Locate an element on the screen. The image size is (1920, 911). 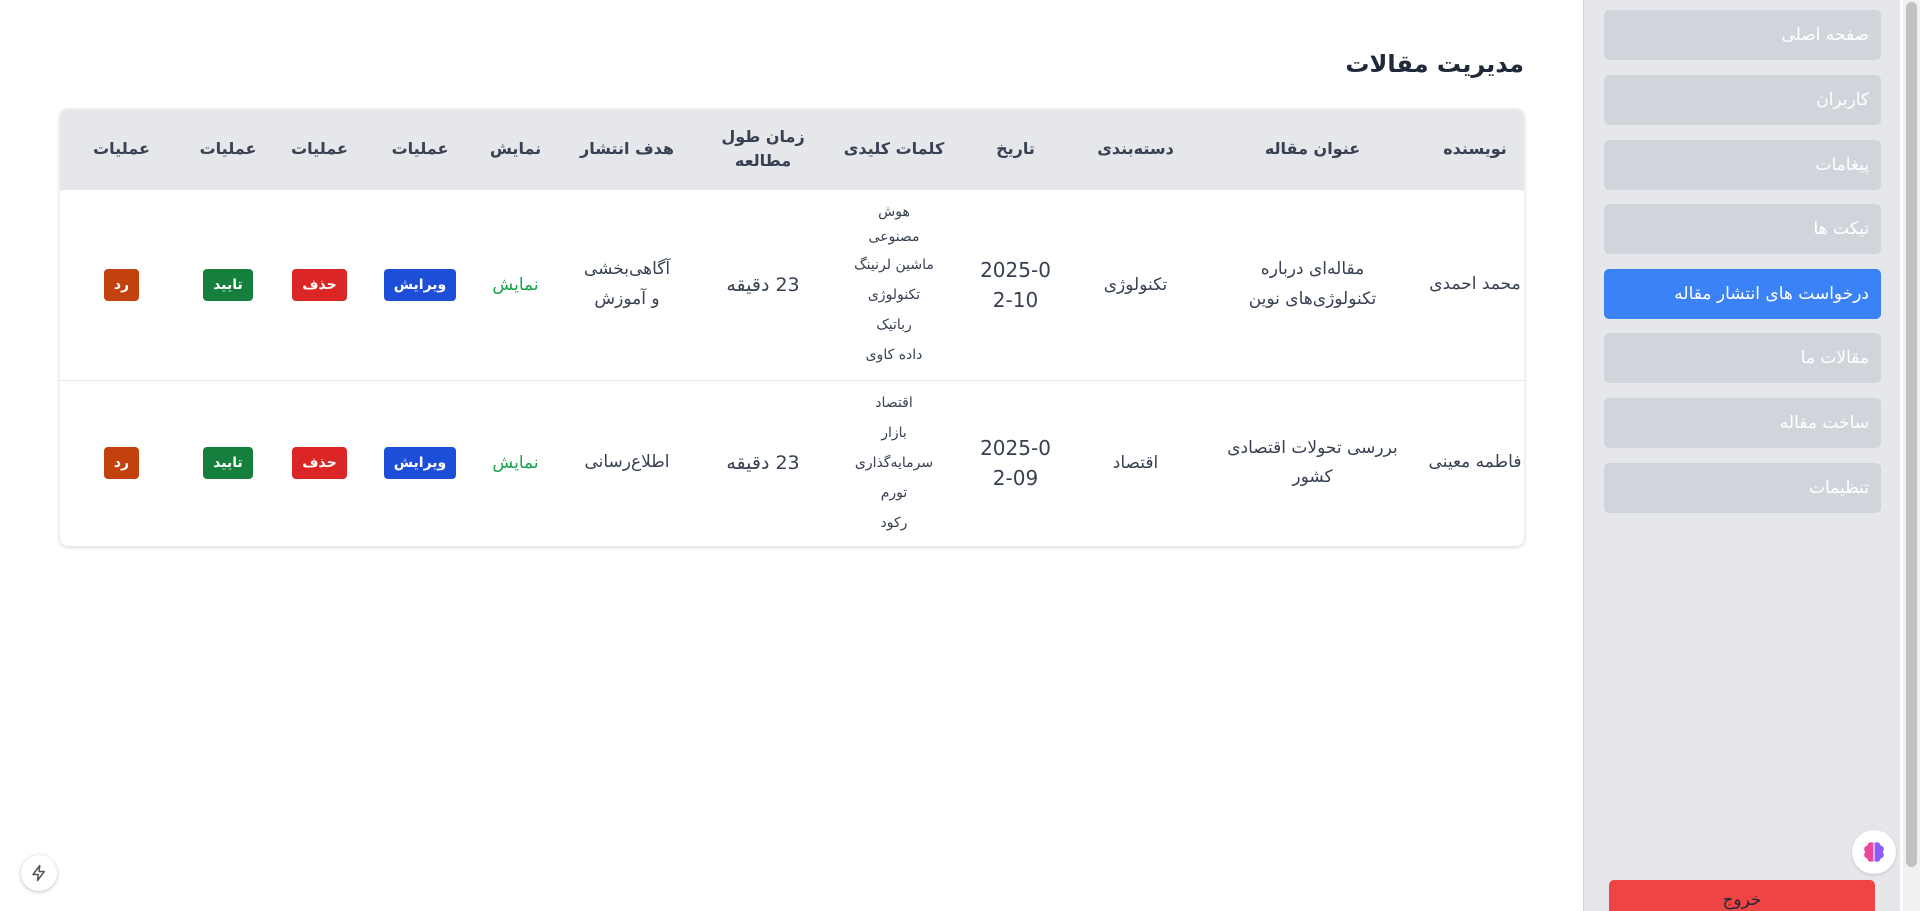
goal-value: آگاهی‌بخشی و آموزش is located at coordinates (627, 283).